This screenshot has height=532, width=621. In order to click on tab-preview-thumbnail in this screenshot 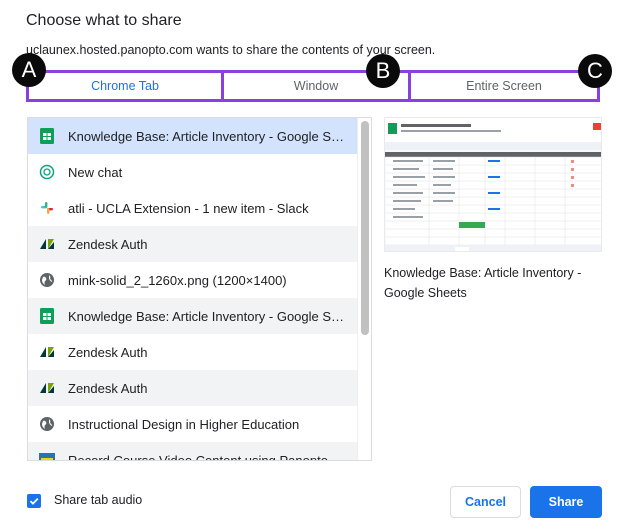, I will do `click(493, 184)`.